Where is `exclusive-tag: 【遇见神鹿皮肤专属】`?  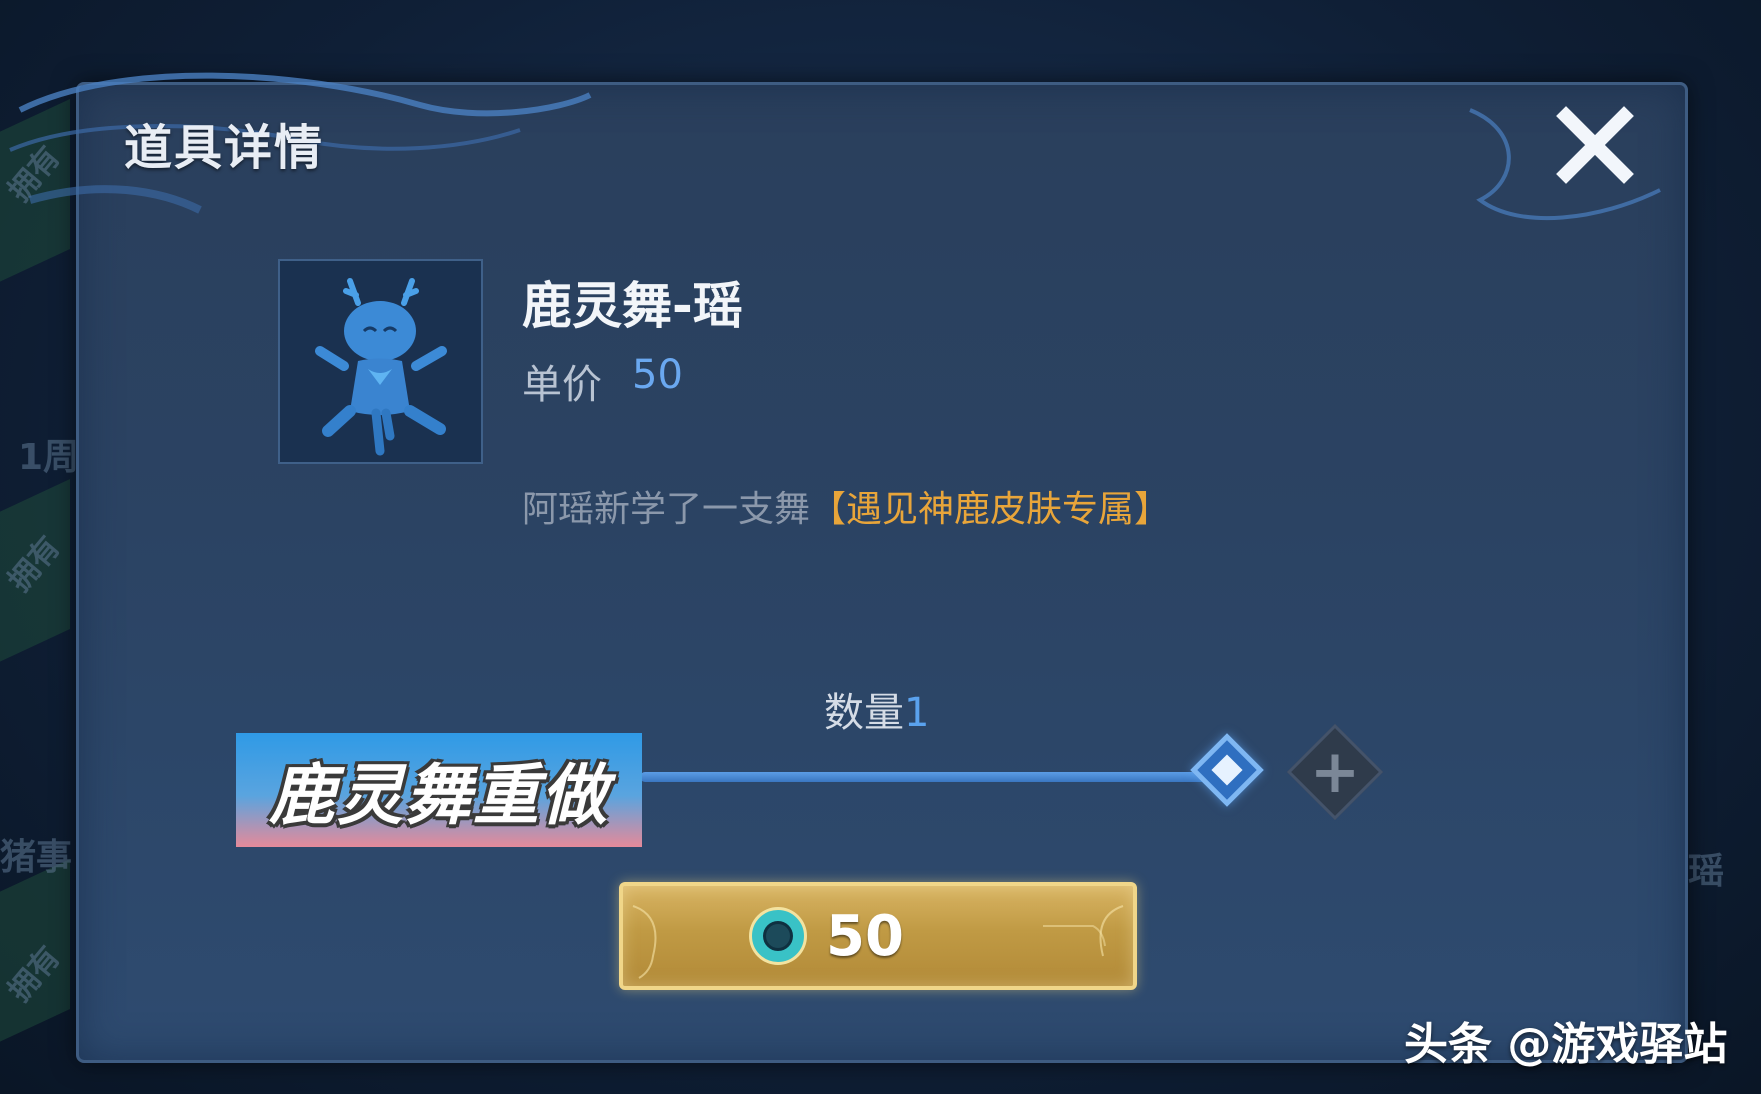
exclusive-tag: 【遇见神鹿皮肤专属】 is located at coordinates (990, 509).